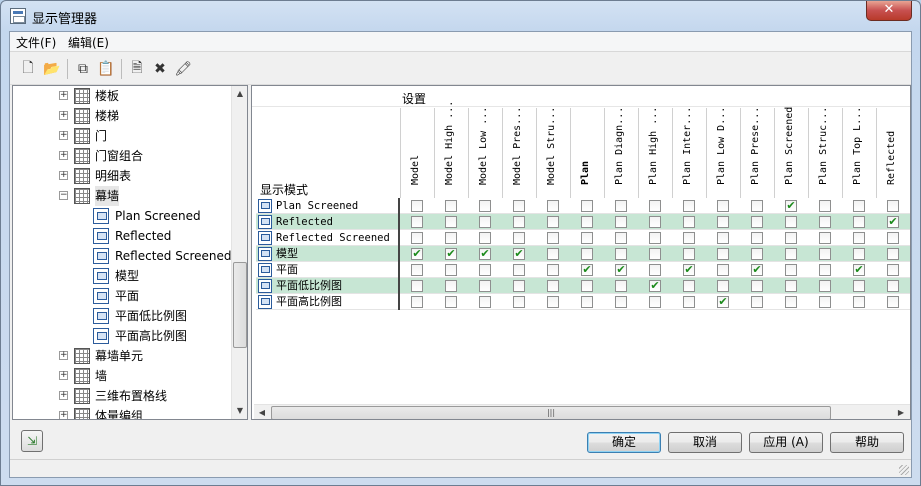 Image resolution: width=921 pixels, height=486 pixels. I want to click on scroll-down-arrow-icon: ▼, so click(239, 411).